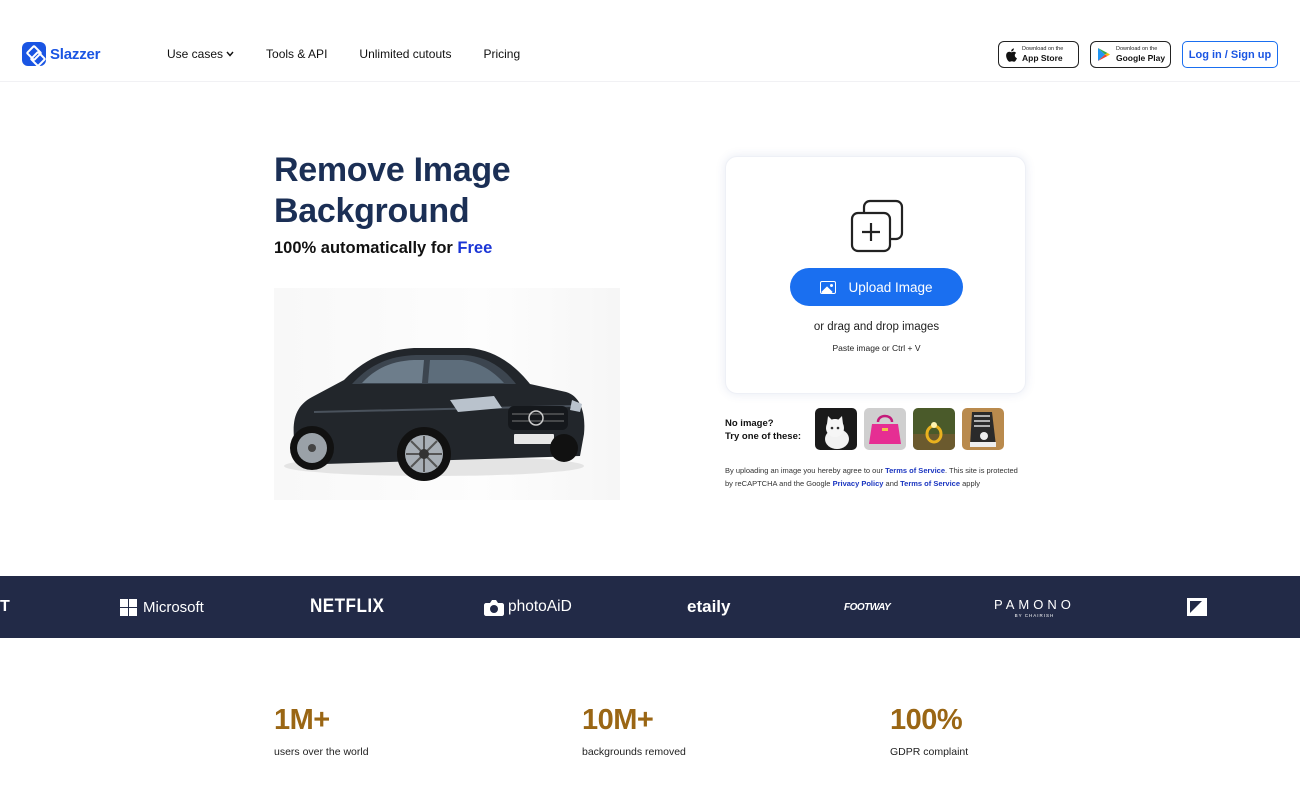 Image resolution: width=1300 pixels, height=788 pixels. Describe the element at coordinates (366, 248) in the screenshot. I see `hero-subtitle-prefix: 100% automatically for` at that location.